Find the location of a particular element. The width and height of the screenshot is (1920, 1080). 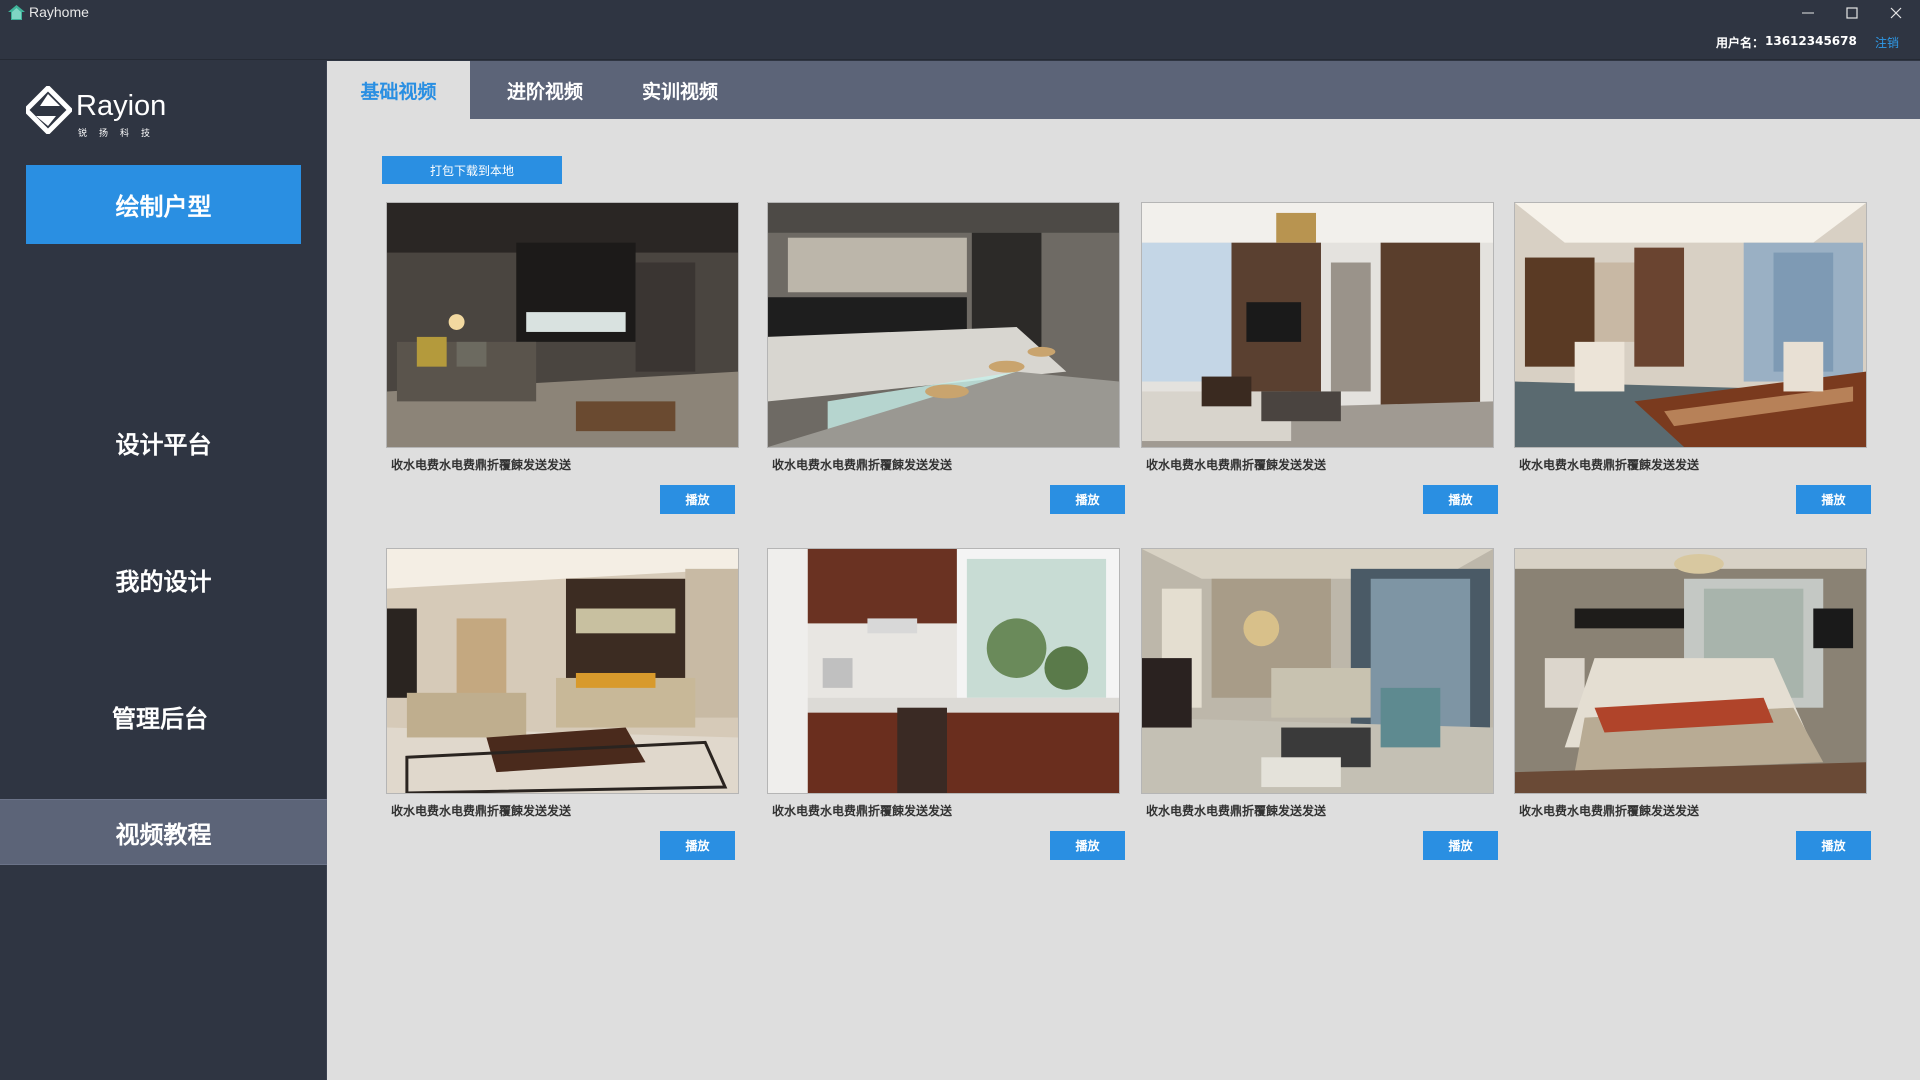

window-title: Rayhome is located at coordinates (59, 12).